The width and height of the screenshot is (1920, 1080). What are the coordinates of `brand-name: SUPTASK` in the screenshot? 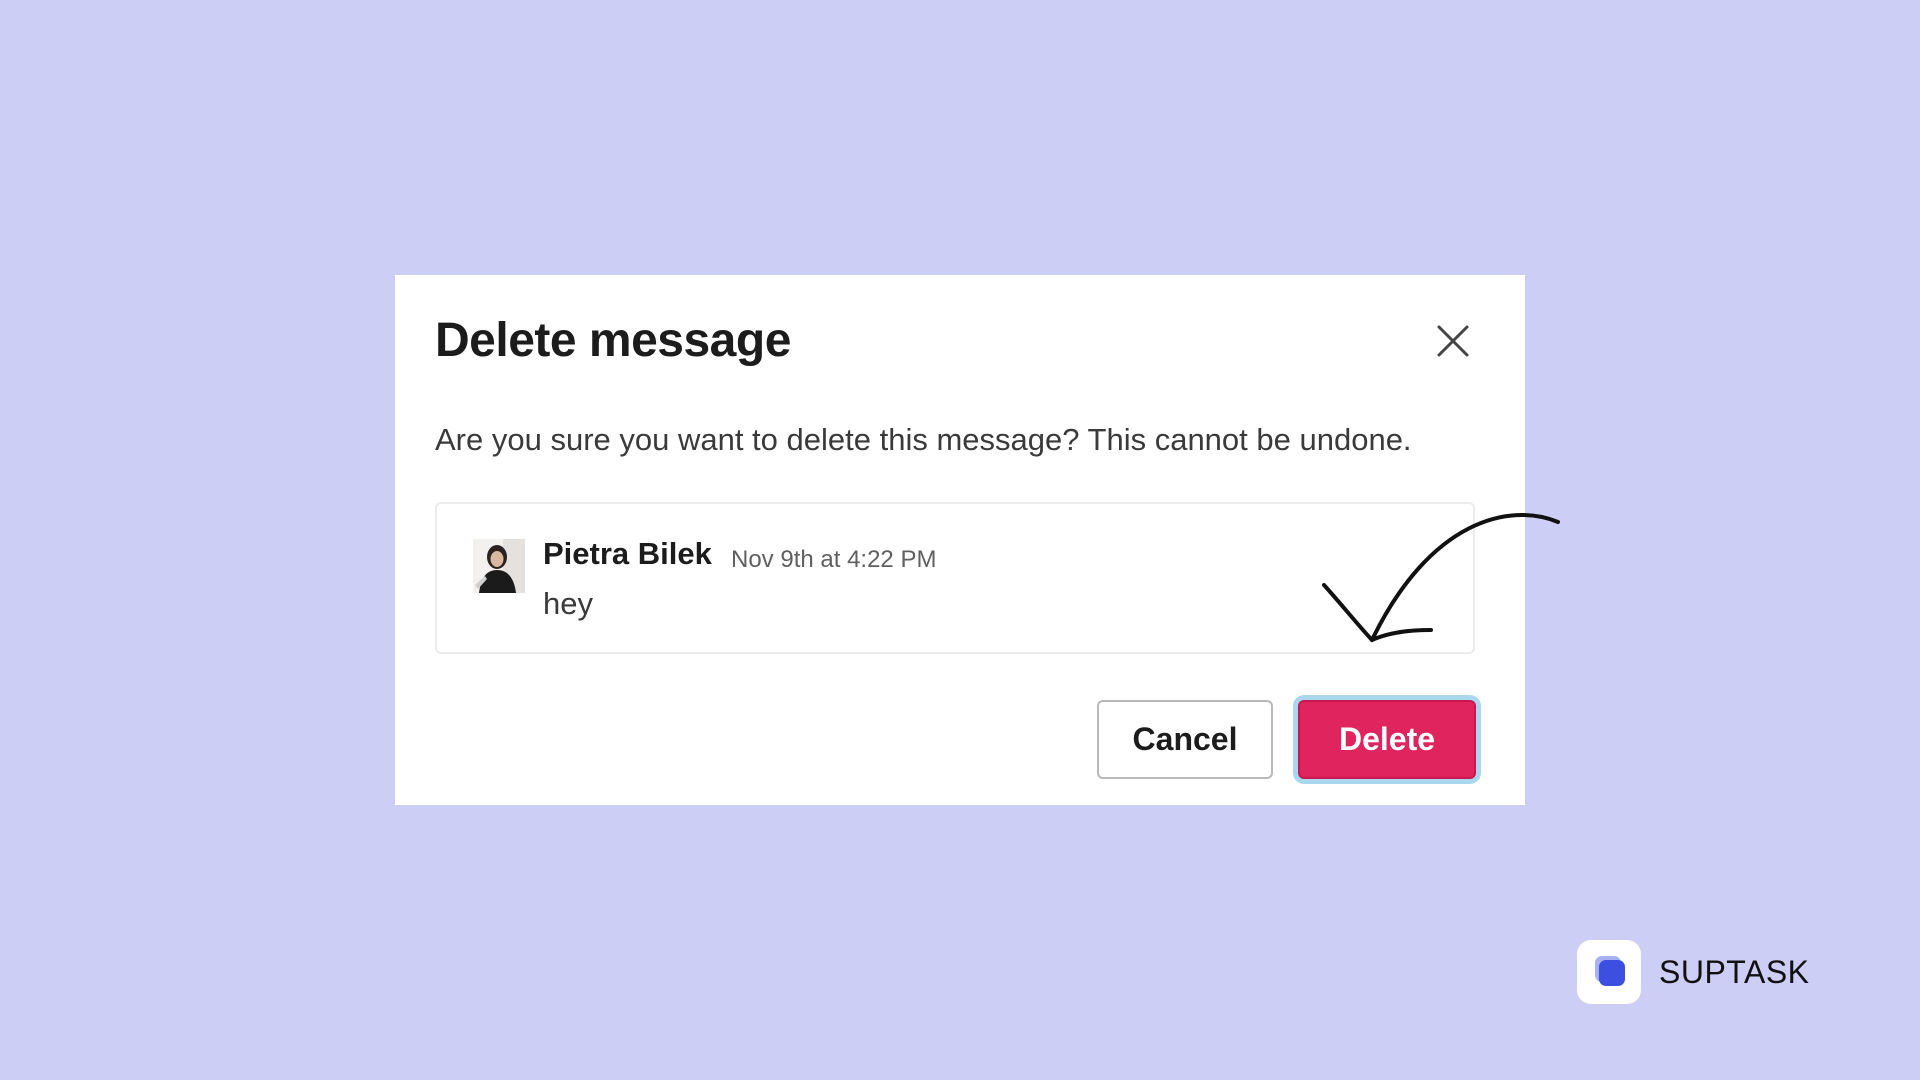 It's located at (1734, 971).